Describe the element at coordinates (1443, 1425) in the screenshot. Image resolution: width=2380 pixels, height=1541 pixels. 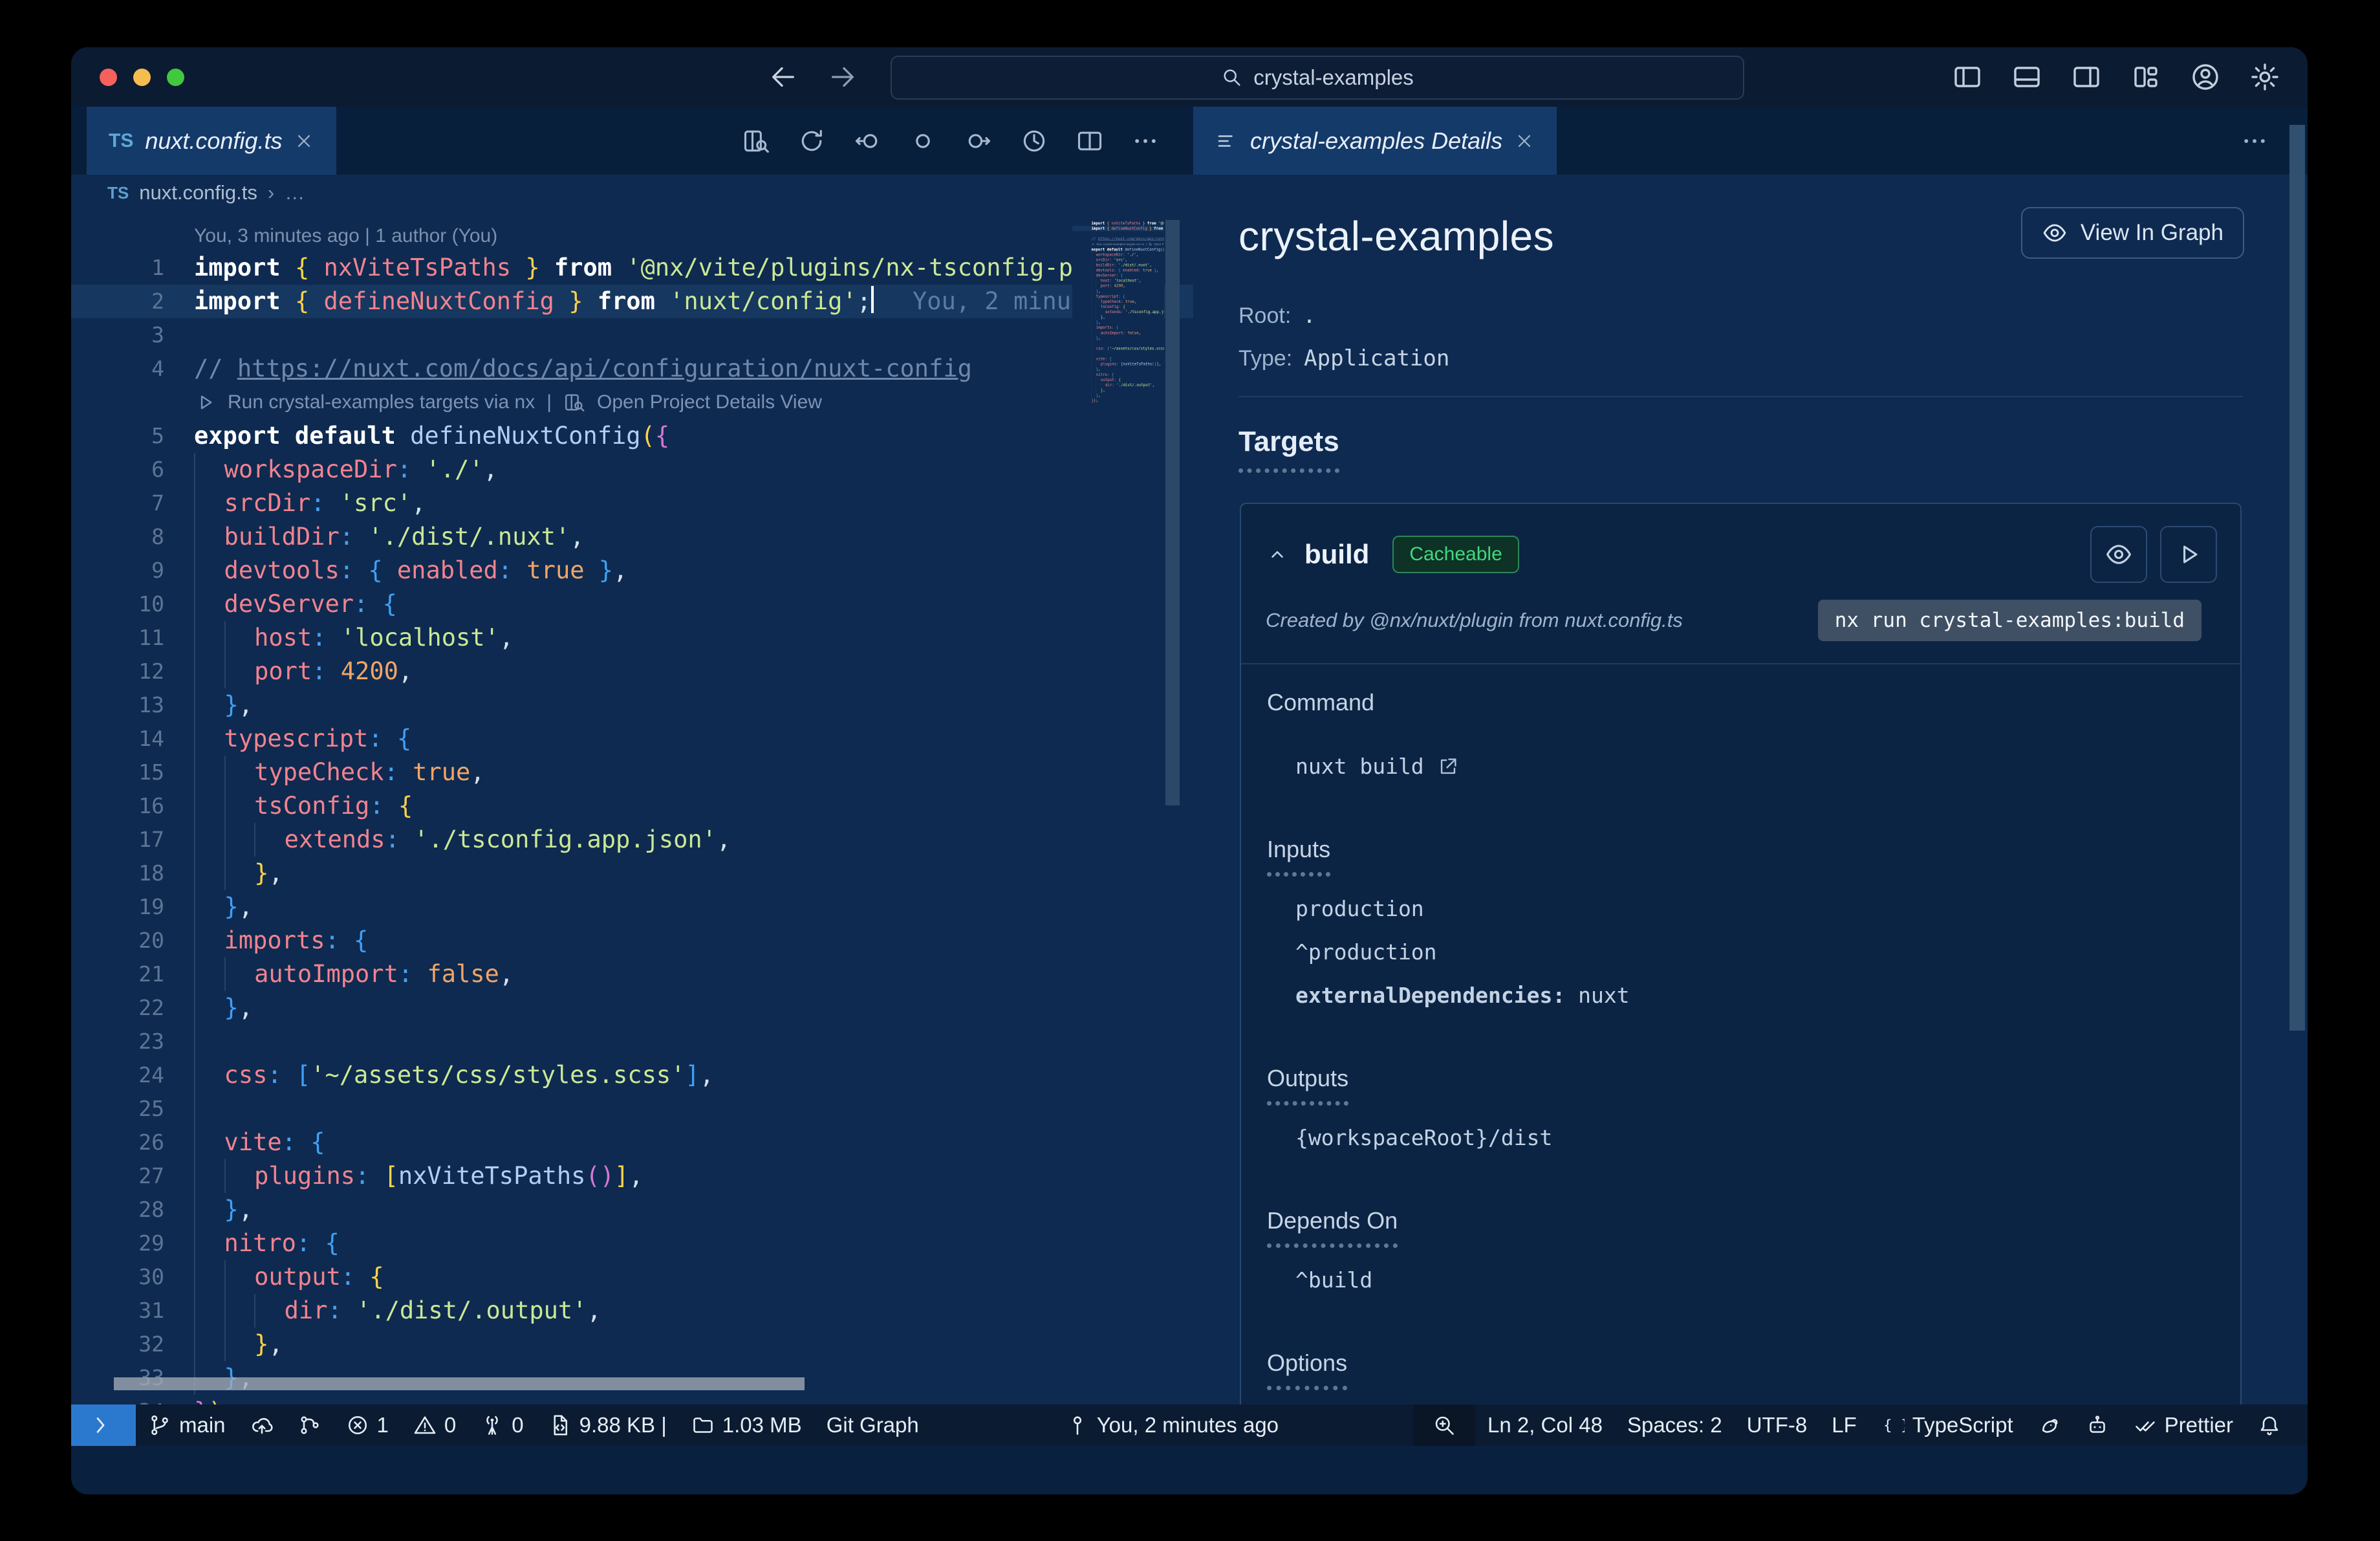
I see `status-zoom-indicator` at that location.